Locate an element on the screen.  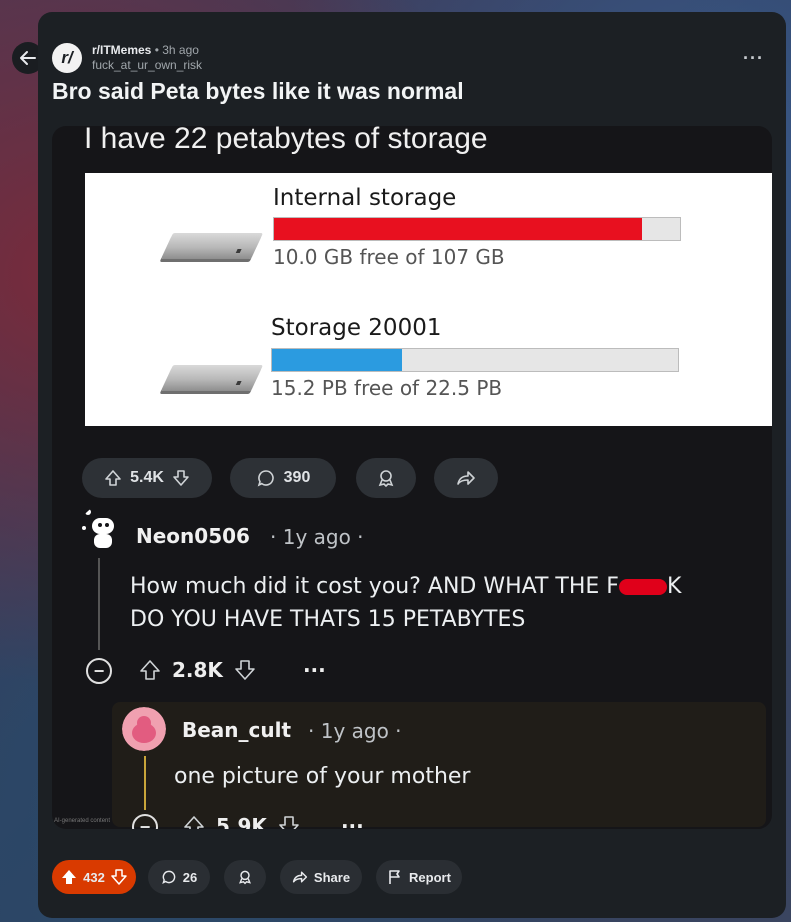
vote-button: 432 is located at coordinates (94, 877).